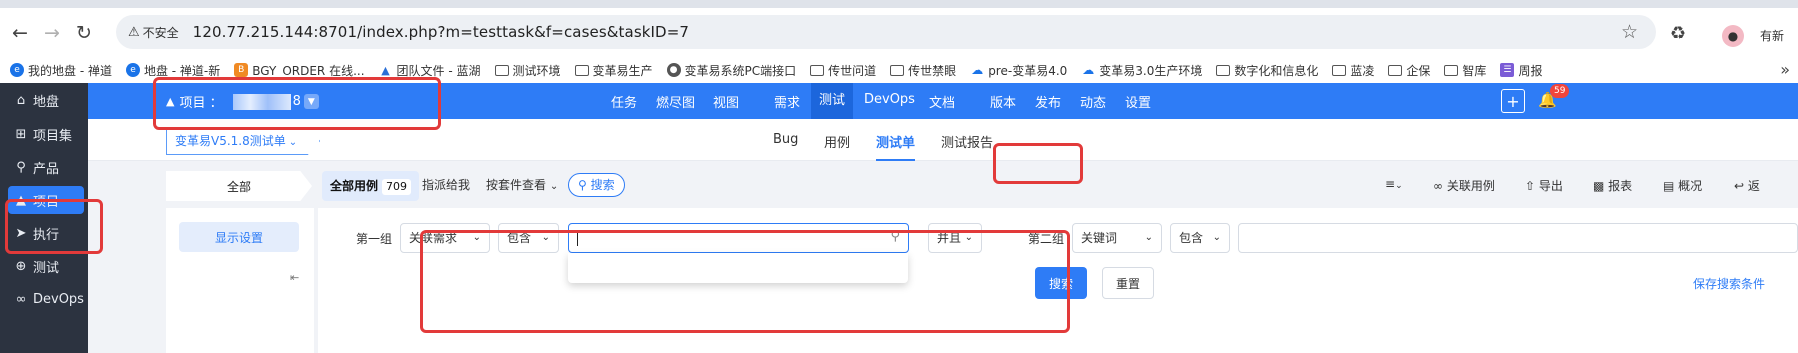 The height and width of the screenshot is (353, 1798). Describe the element at coordinates (837, 141) in the screenshot. I see `tab-case: 用例` at that location.